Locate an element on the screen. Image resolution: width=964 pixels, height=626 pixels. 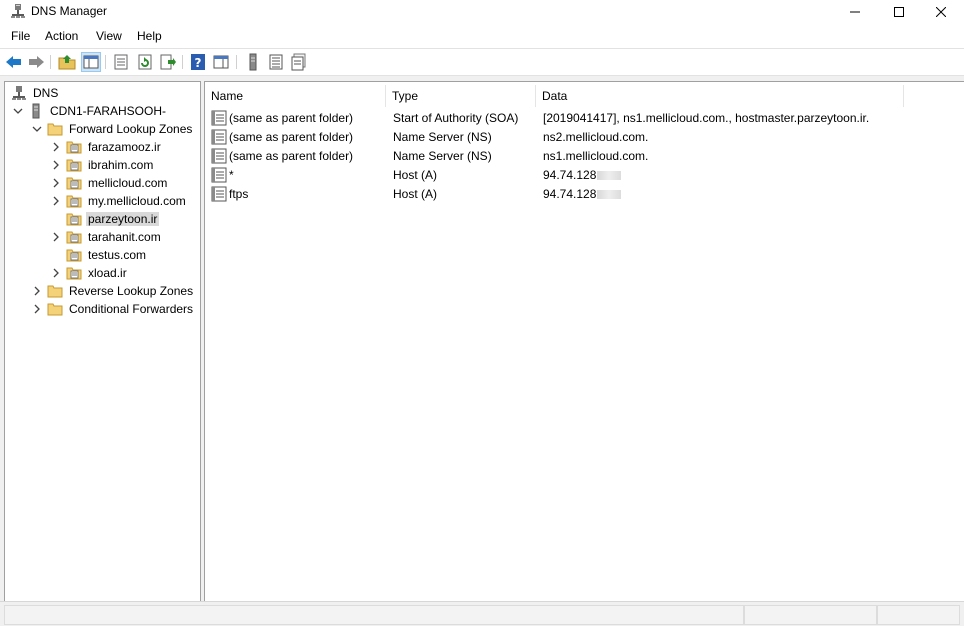
tree-label-zone: my.mellicloud.com is located at coordinates (137, 201).